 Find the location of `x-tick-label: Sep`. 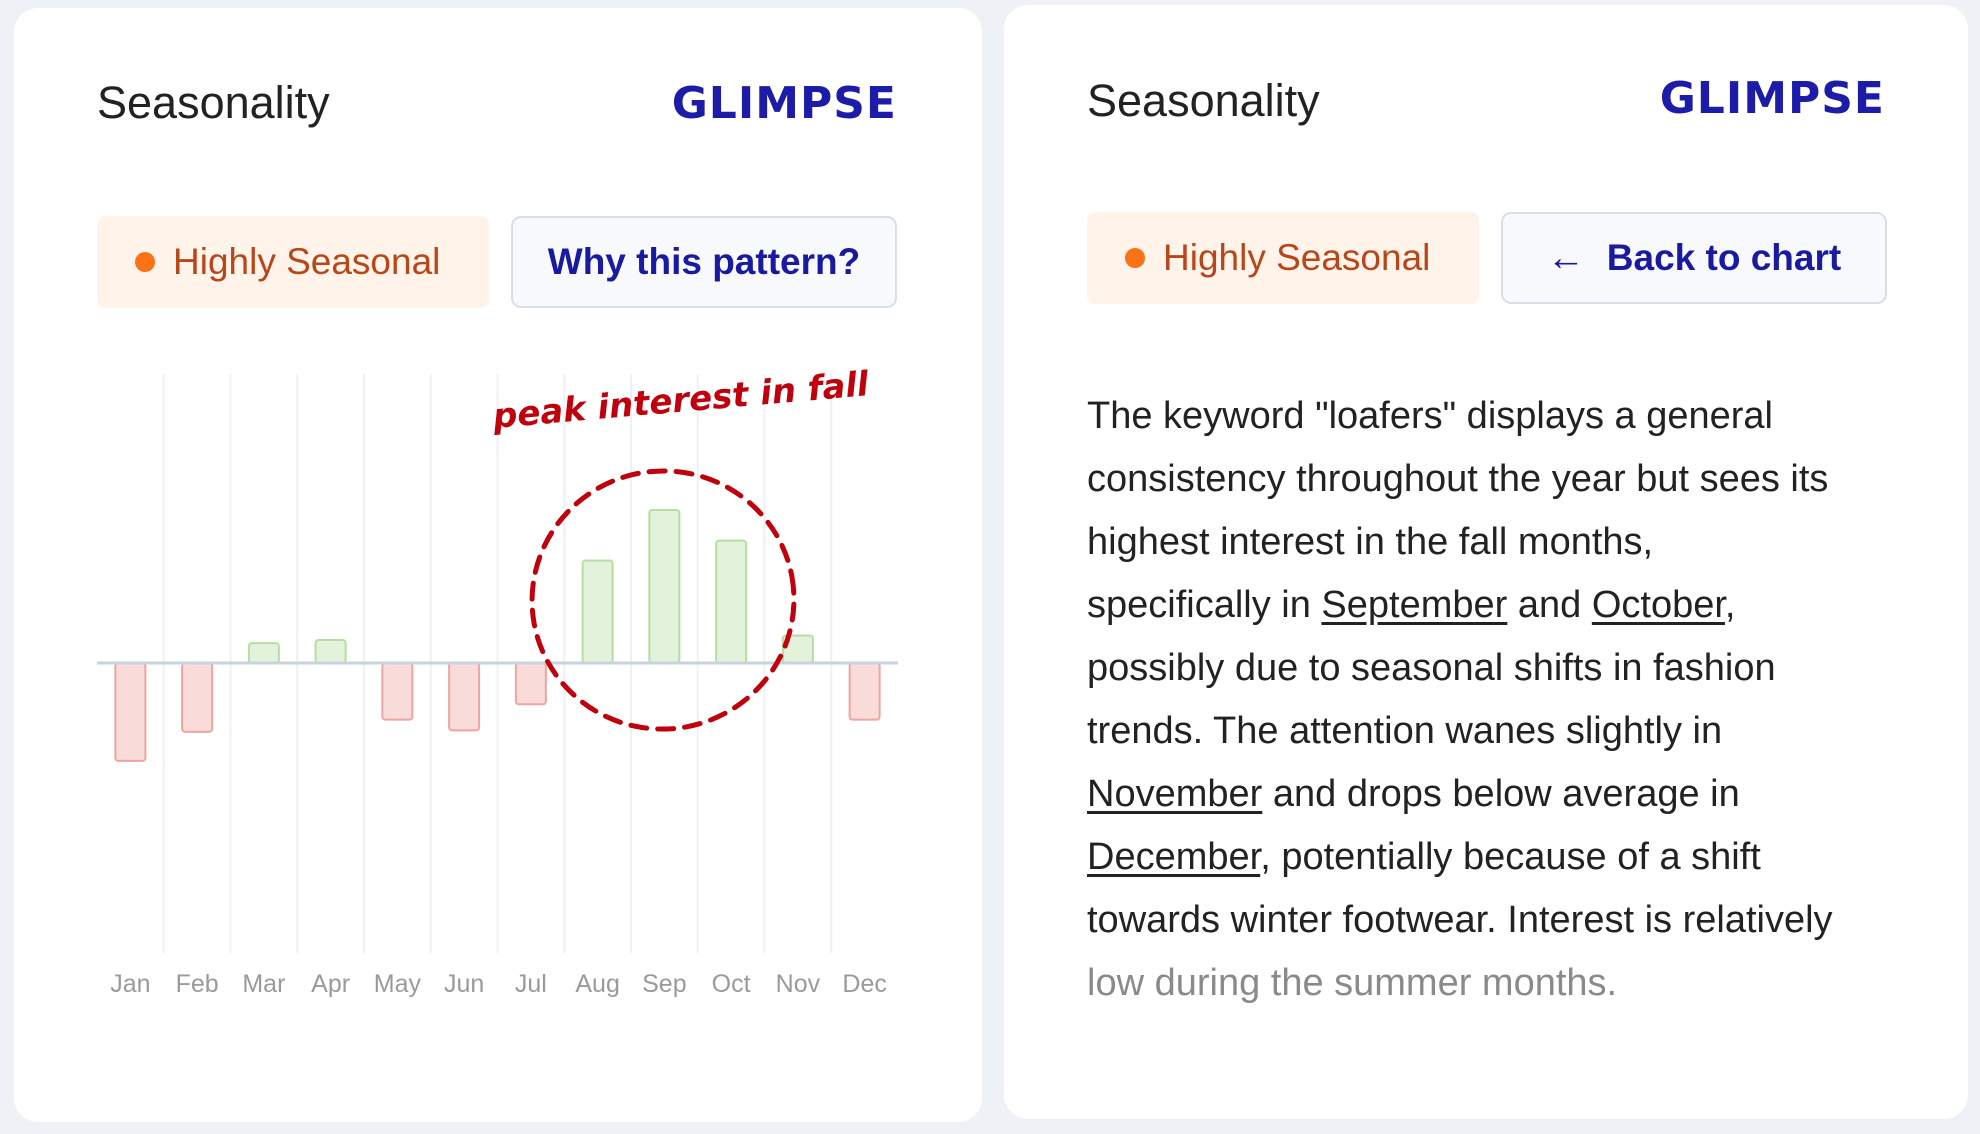

x-tick-label: Sep is located at coordinates (664, 984).